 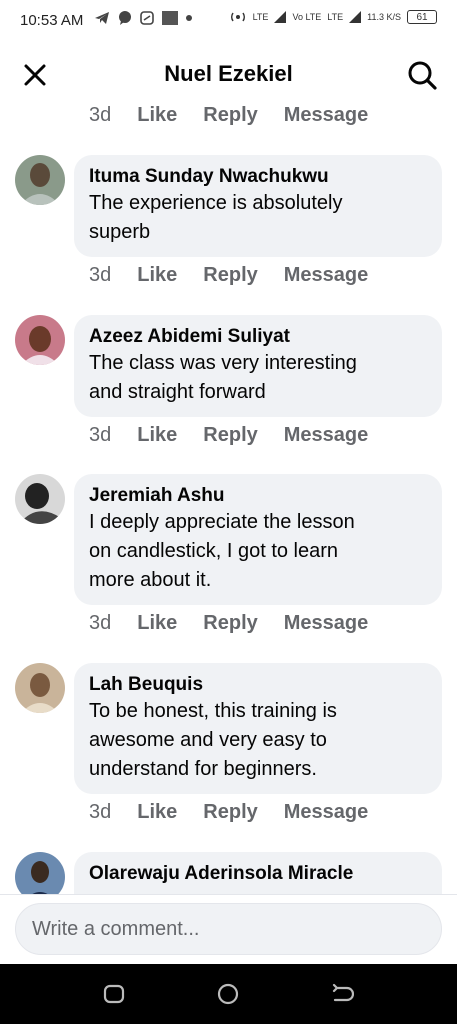 I want to click on hotspot-icon, so click(x=237, y=17).